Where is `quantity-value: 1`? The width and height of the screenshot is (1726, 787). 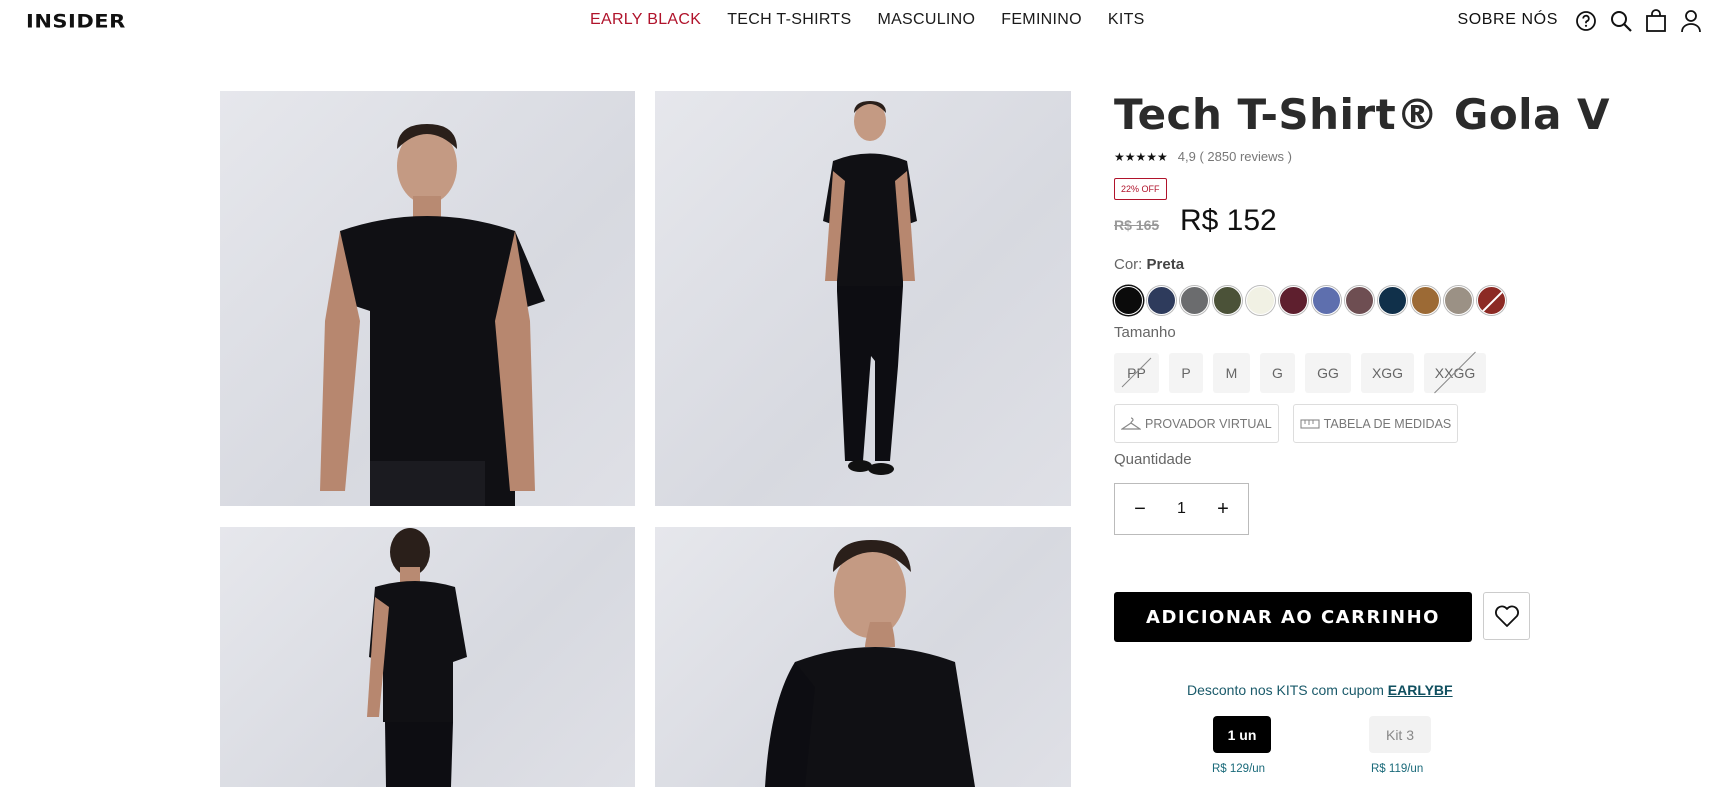
quantity-value: 1 is located at coordinates (1181, 509).